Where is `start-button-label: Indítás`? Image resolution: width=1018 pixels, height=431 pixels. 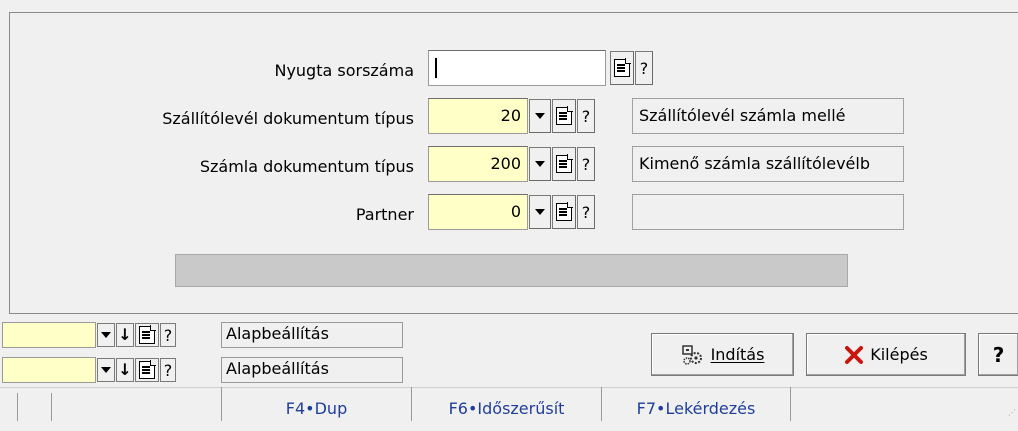
start-button-label: Indítás is located at coordinates (737, 354).